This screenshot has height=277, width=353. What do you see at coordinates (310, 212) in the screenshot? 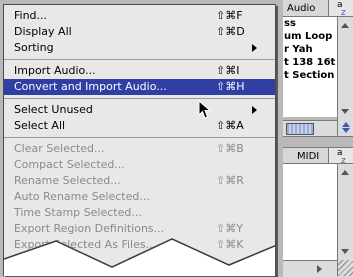
I see `midi-bin-list` at bounding box center [310, 212].